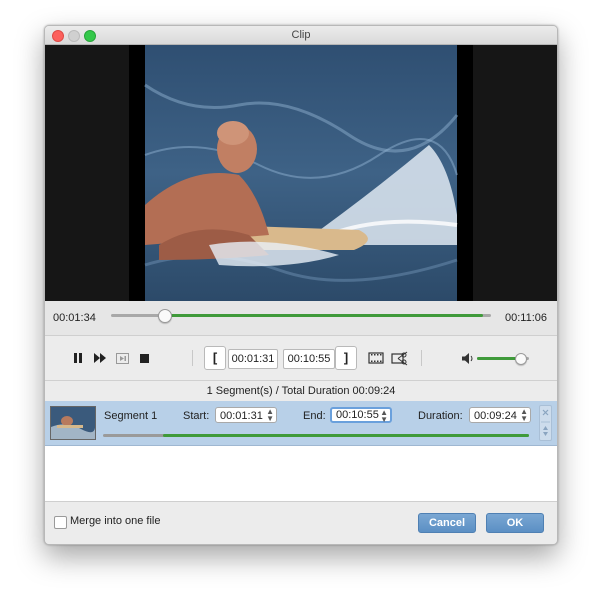 Image resolution: width=600 pixels, height=605 pixels. What do you see at coordinates (196, 416) in the screenshot?
I see `start-label: Start:` at bounding box center [196, 416].